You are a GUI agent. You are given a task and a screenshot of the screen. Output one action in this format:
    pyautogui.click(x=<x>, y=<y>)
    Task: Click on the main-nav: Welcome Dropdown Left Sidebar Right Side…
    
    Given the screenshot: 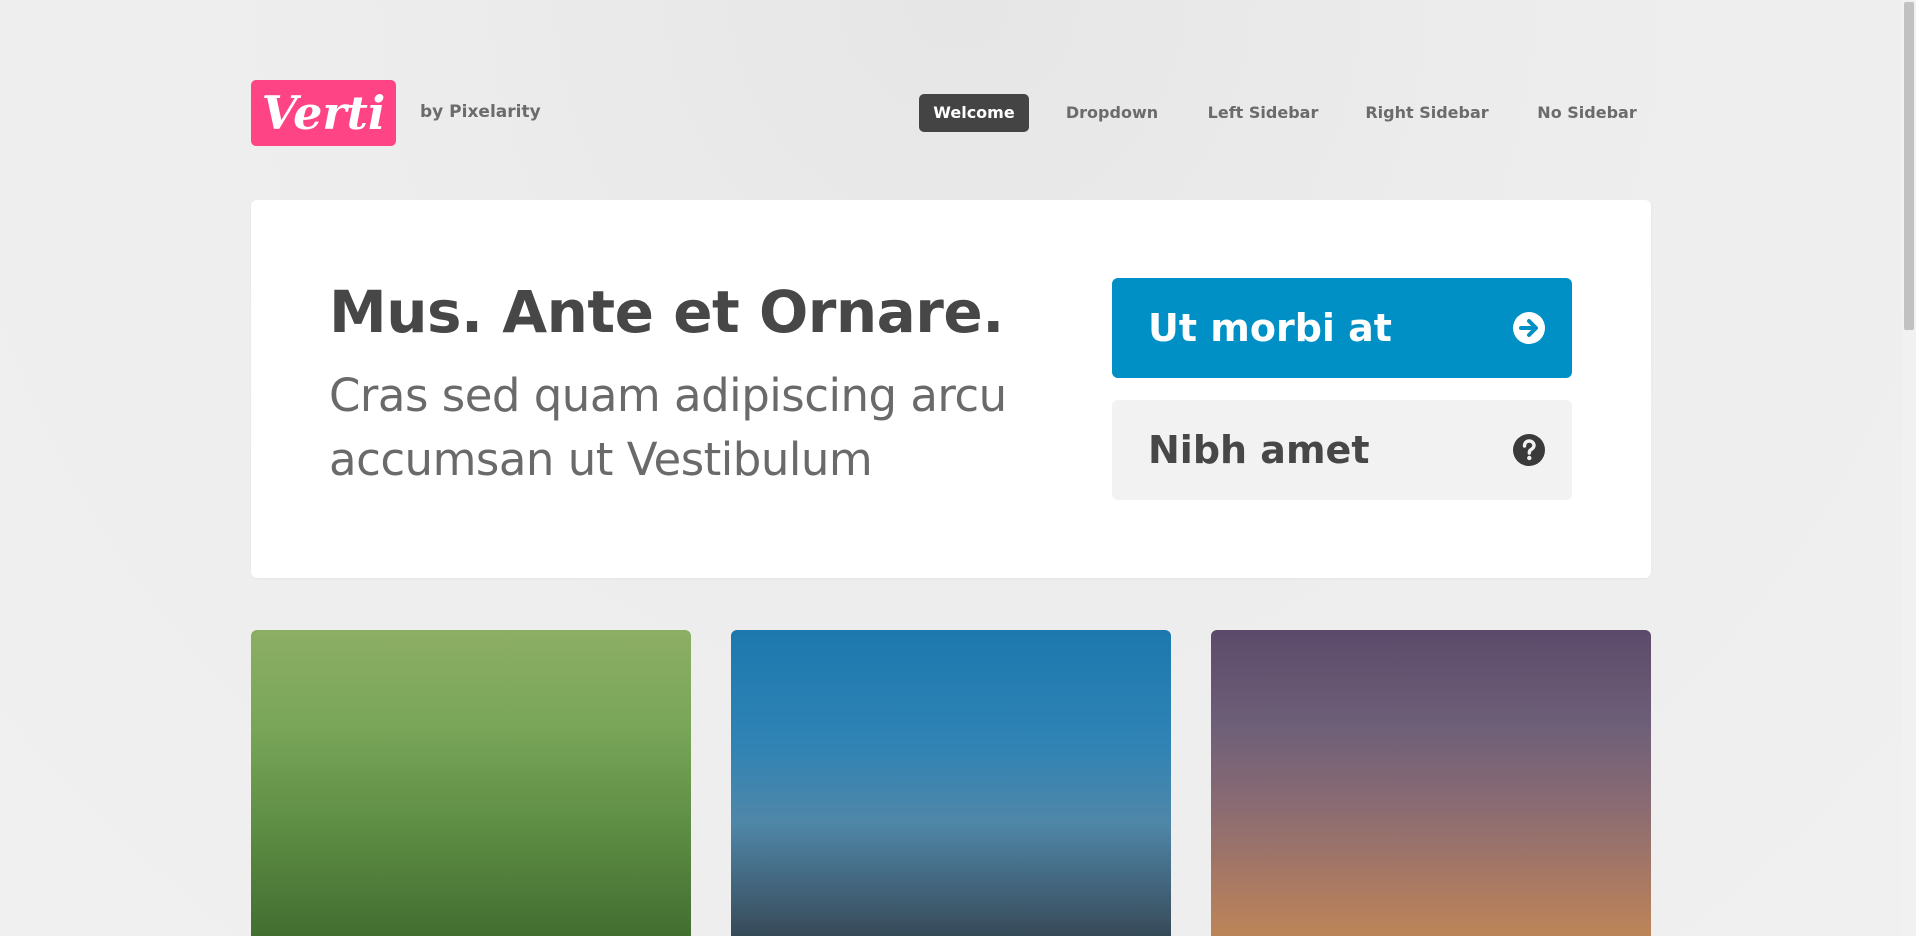 What is the action you would take?
    pyautogui.click(x=958, y=113)
    